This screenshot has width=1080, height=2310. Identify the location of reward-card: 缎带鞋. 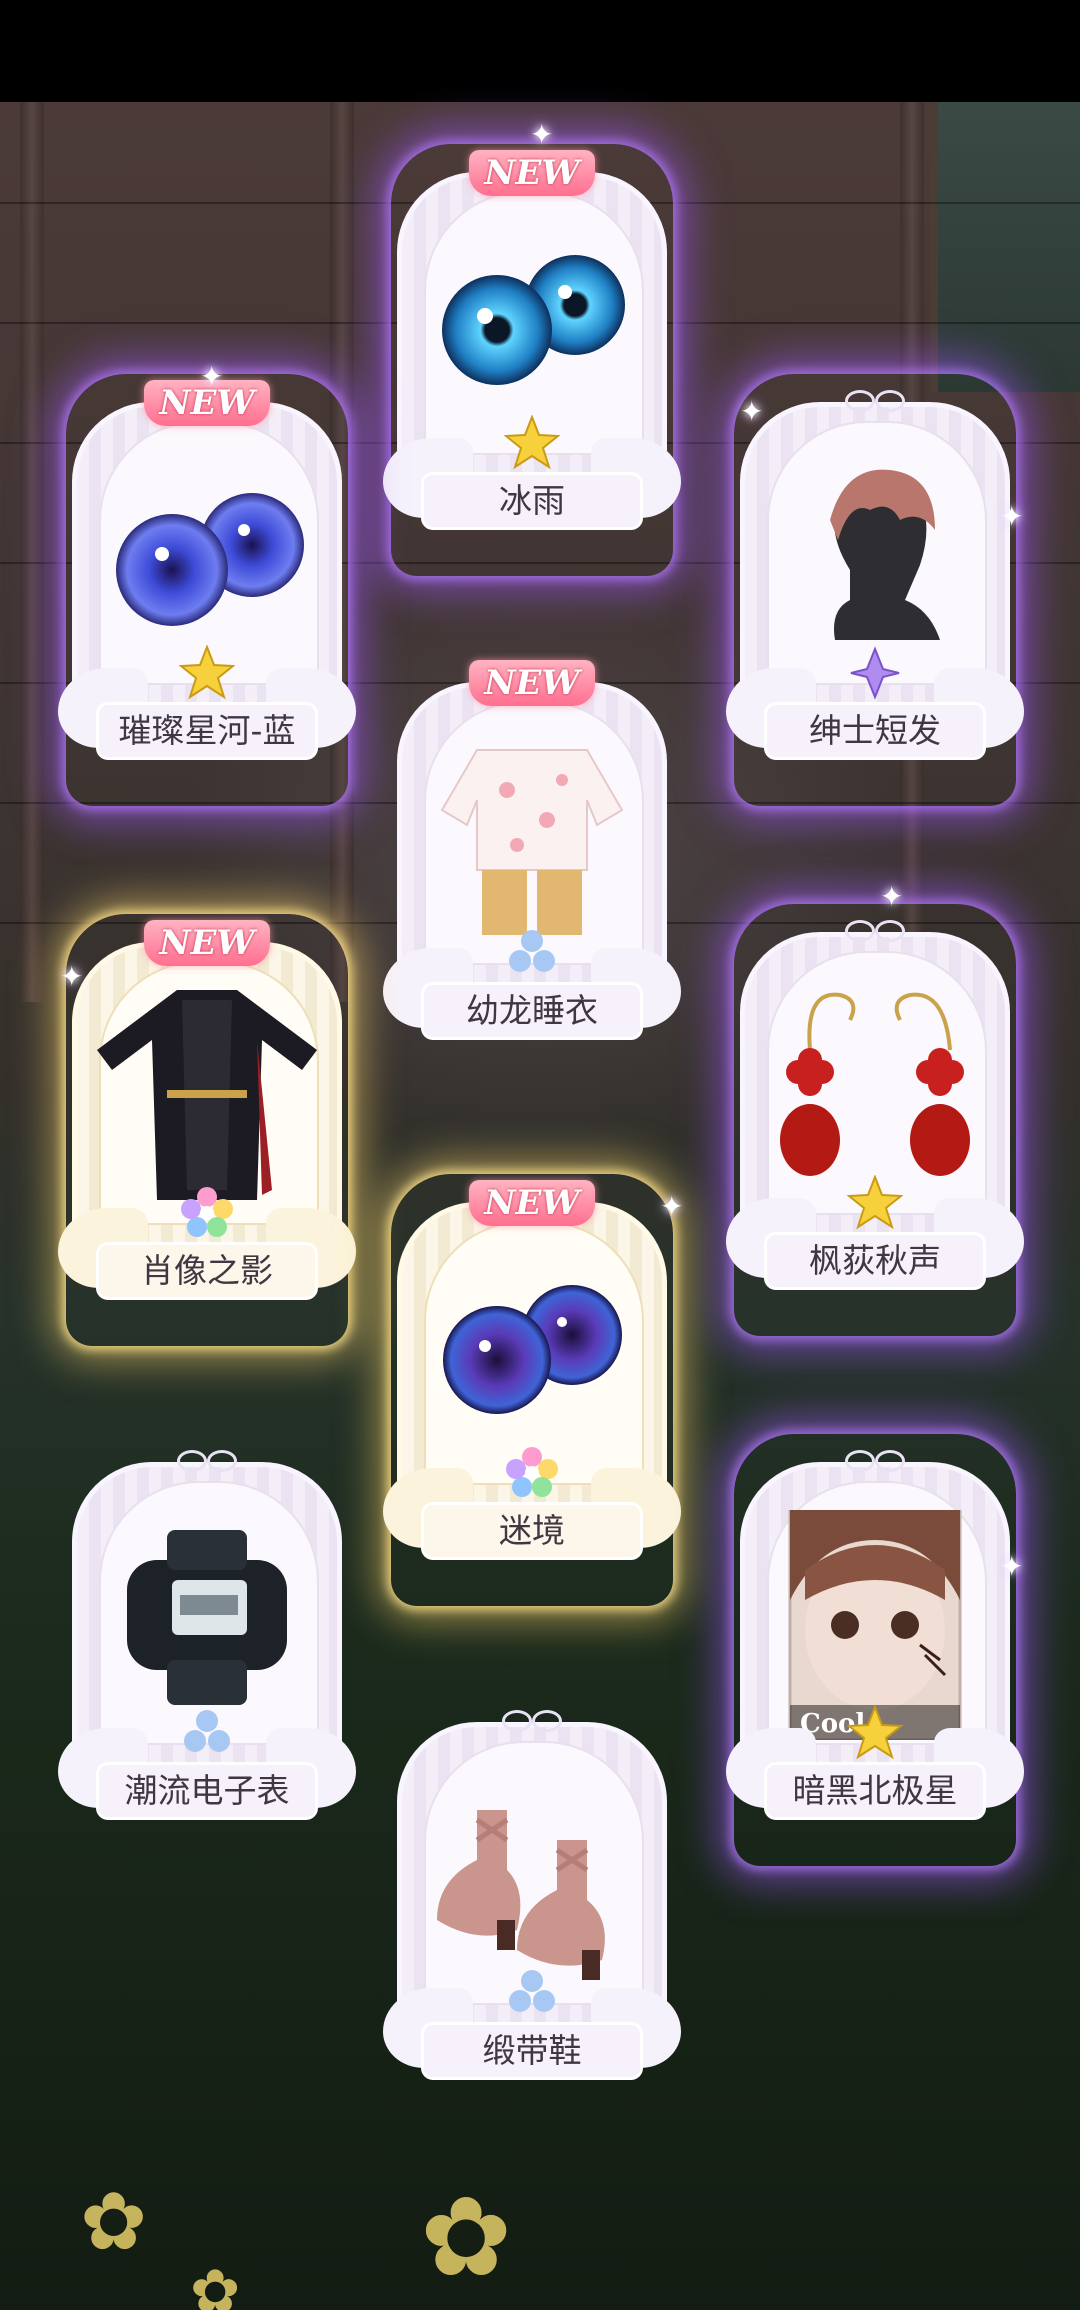
(532, 1910).